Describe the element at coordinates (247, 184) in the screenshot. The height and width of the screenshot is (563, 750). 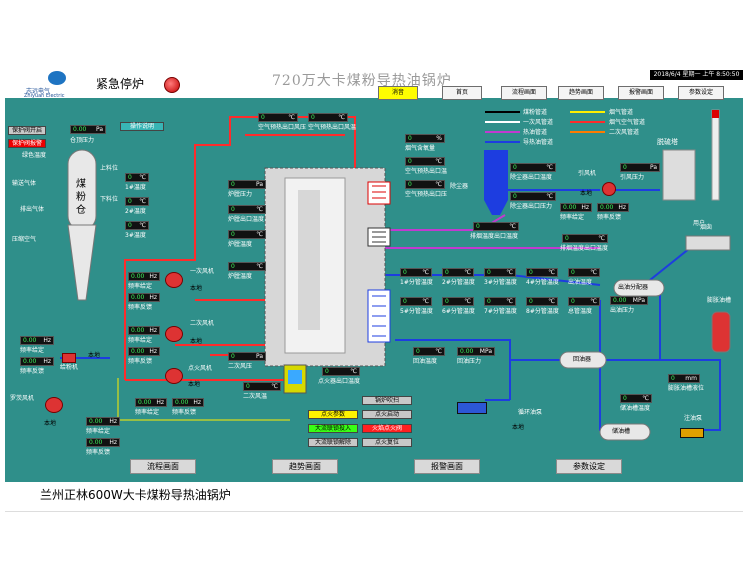
I see `furnace-pressure-tag: 0 Pa` at that location.